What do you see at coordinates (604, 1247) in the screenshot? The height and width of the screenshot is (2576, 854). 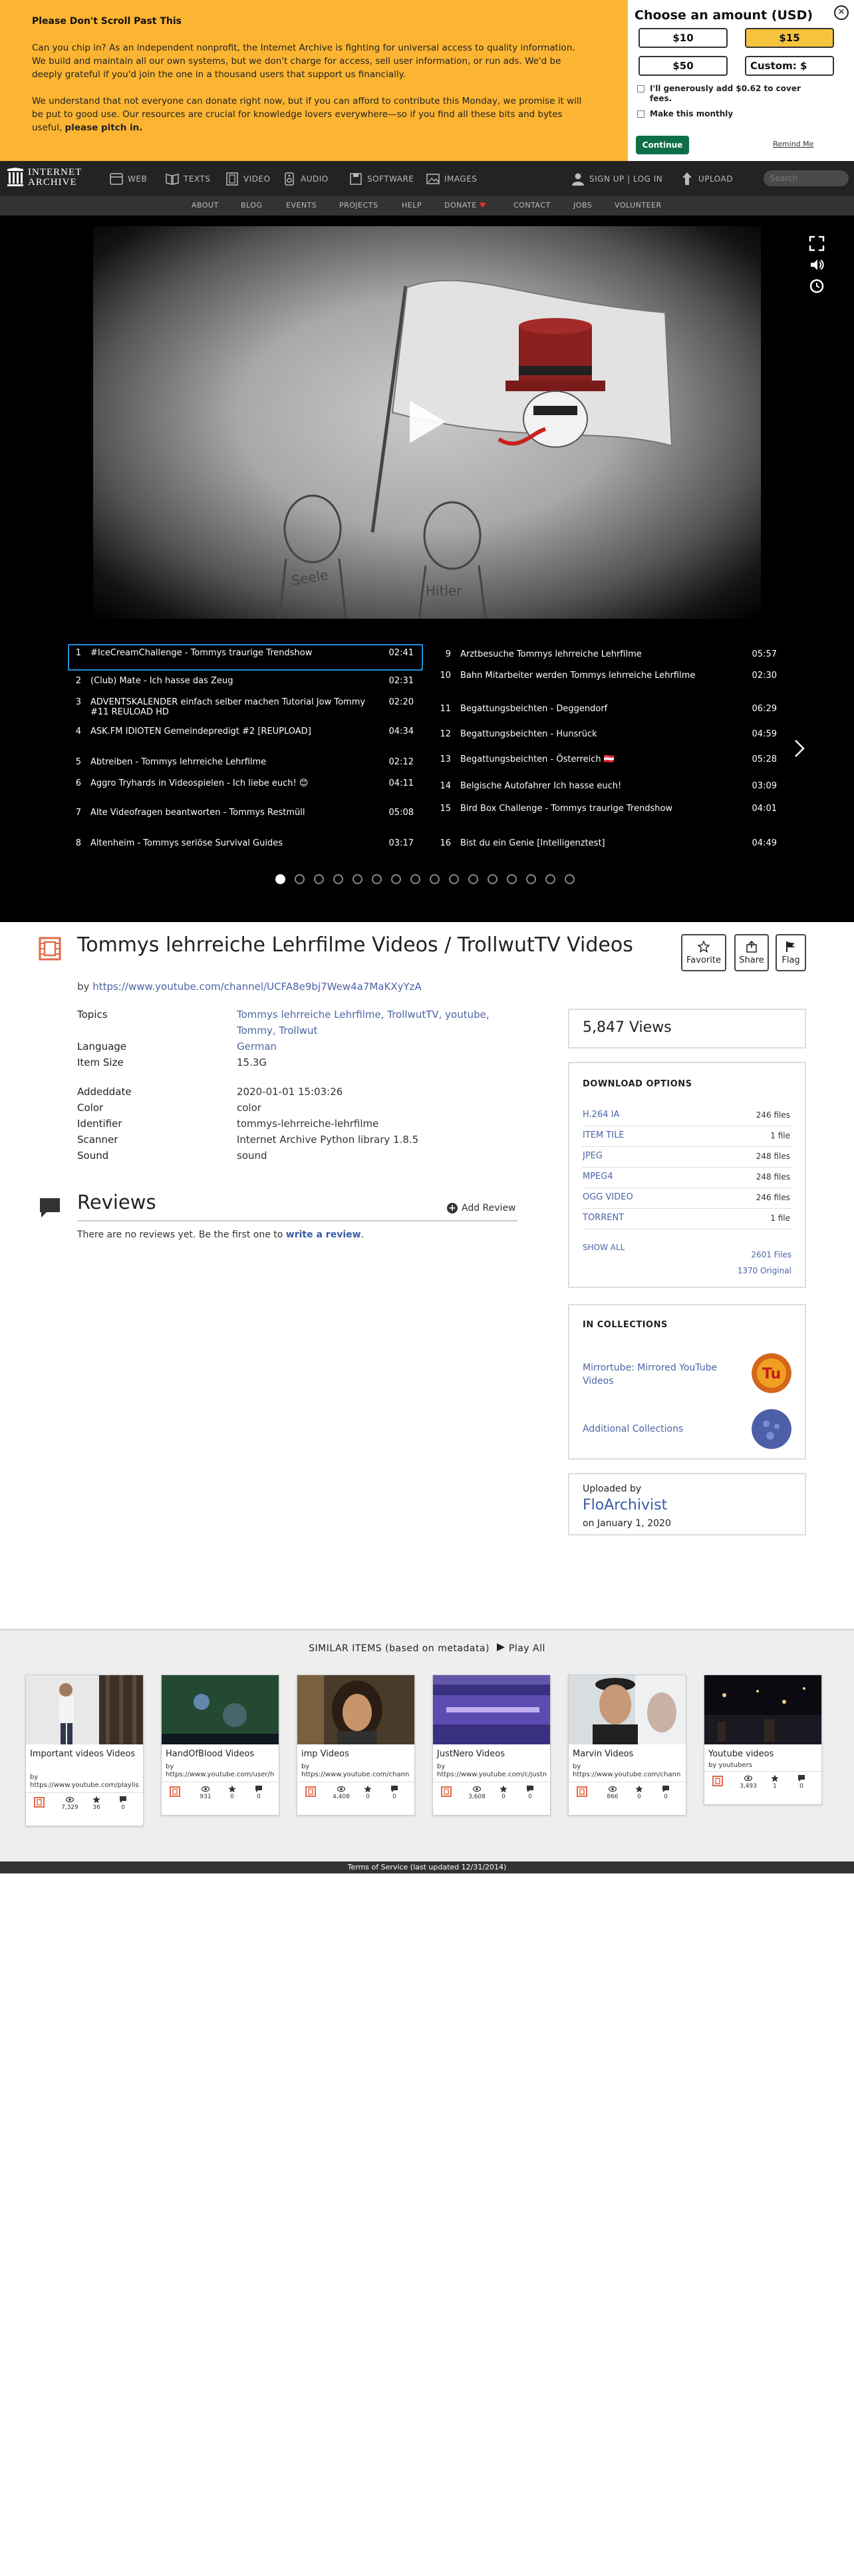 I see `show-all-link: SHOW ALL` at bounding box center [604, 1247].